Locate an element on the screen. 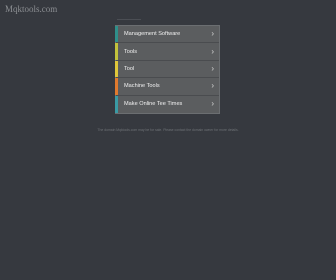 The height and width of the screenshot is (280, 336). site-title: Mqktools.com is located at coordinates (31, 9).